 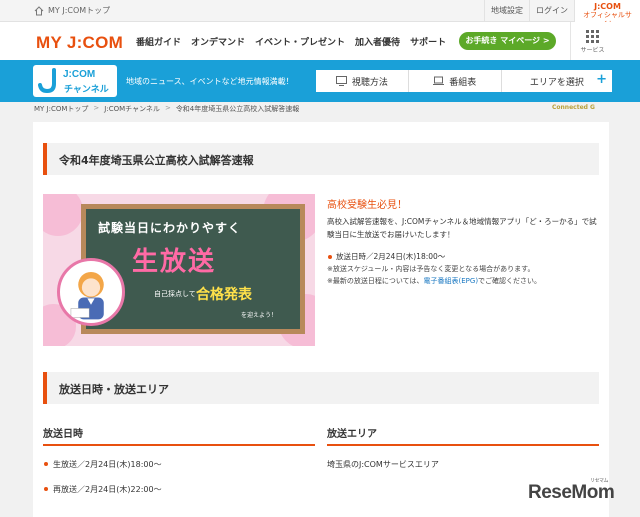 What do you see at coordinates (132, 109) in the screenshot?
I see `breadcrumb-item-channel: J:COMチャンネル` at bounding box center [132, 109].